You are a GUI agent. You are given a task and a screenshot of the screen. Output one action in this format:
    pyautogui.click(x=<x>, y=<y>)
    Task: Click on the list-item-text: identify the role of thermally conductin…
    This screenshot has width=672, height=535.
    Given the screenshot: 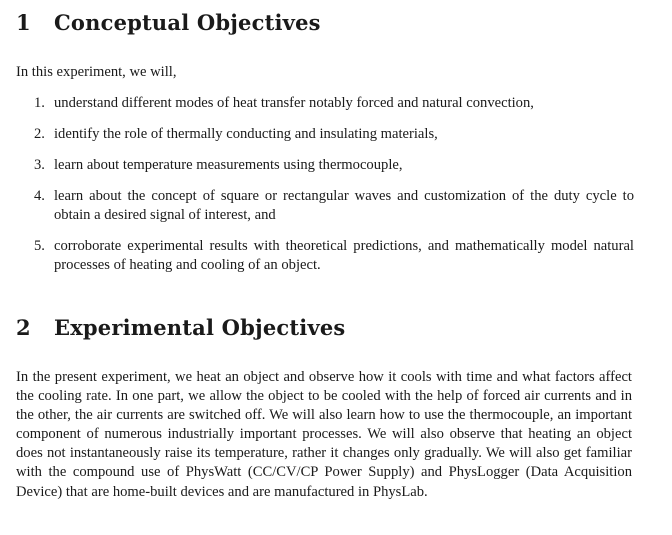 What is the action you would take?
    pyautogui.click(x=246, y=134)
    